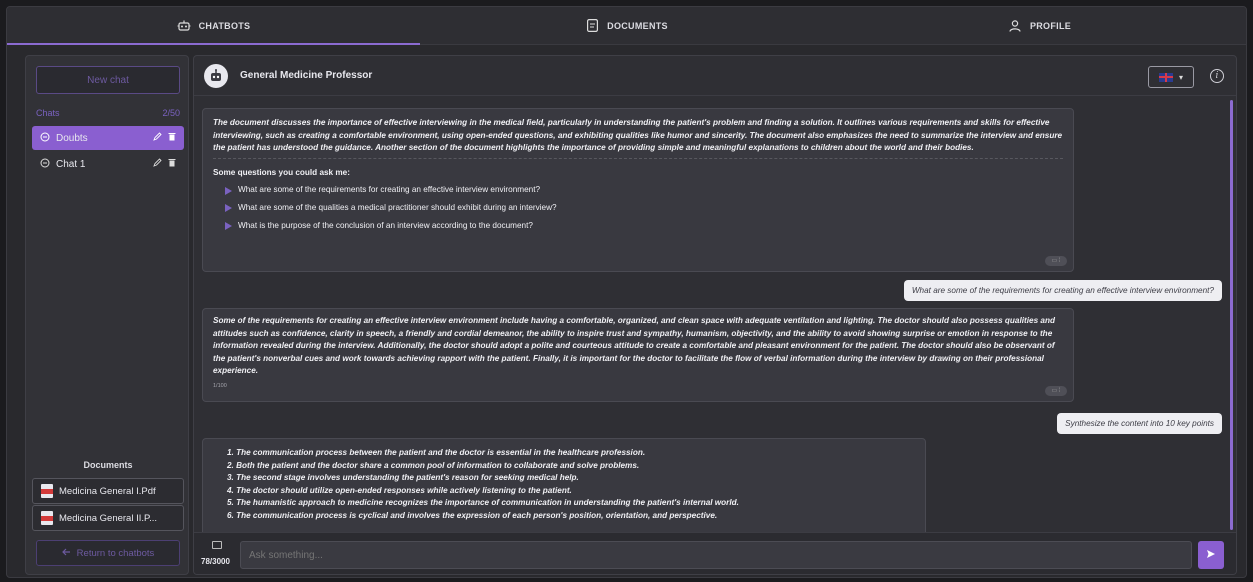  I want to click on tab-profile-label: PROFILE, so click(1050, 25).